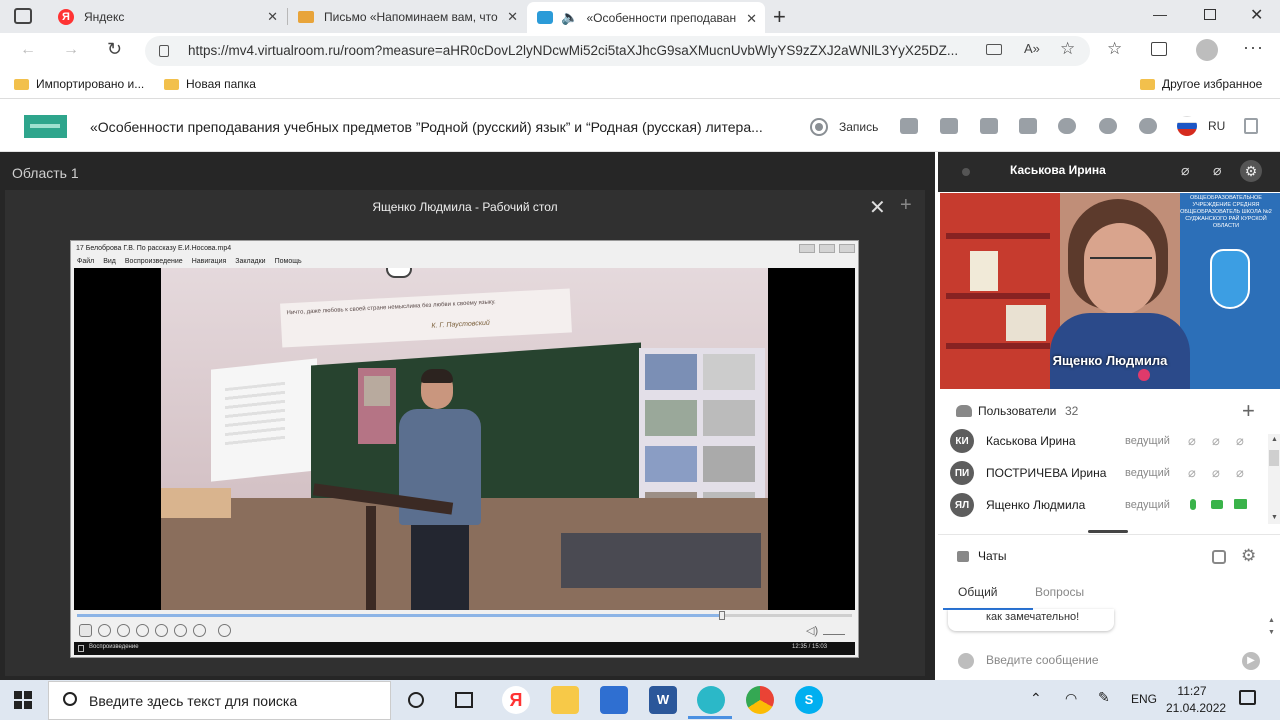 This screenshot has width=1280, height=720. What do you see at coordinates (1207, 50) in the screenshot?
I see `profile-avatar` at bounding box center [1207, 50].